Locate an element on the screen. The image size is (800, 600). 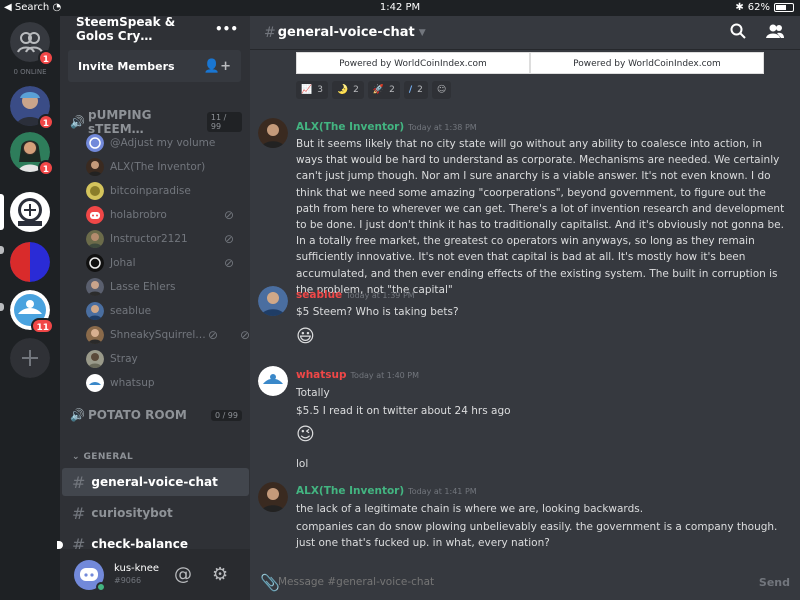
battery-icon is located at coordinates (784, 7).